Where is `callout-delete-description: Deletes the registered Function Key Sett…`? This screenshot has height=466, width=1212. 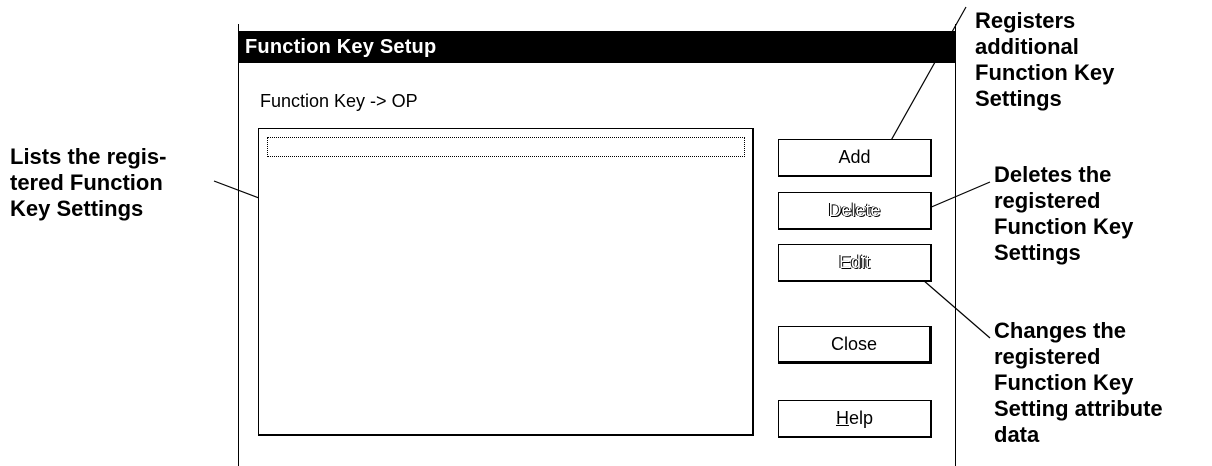 callout-delete-description: Deletes the registered Function Key Sett… is located at coordinates (1063, 214).